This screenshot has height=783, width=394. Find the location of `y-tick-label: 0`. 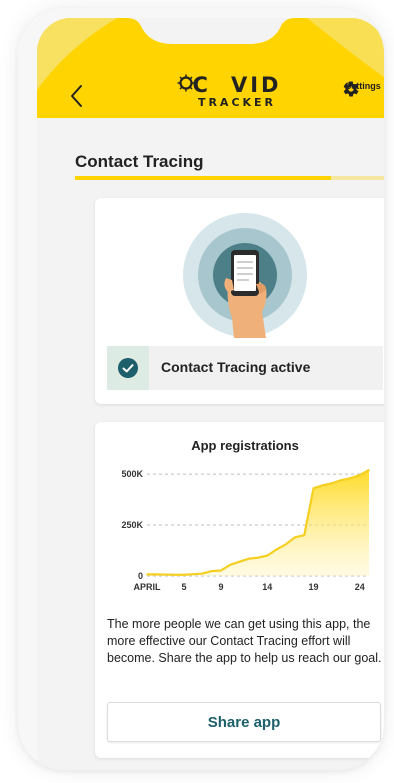

y-tick-label: 0 is located at coordinates (140, 576).